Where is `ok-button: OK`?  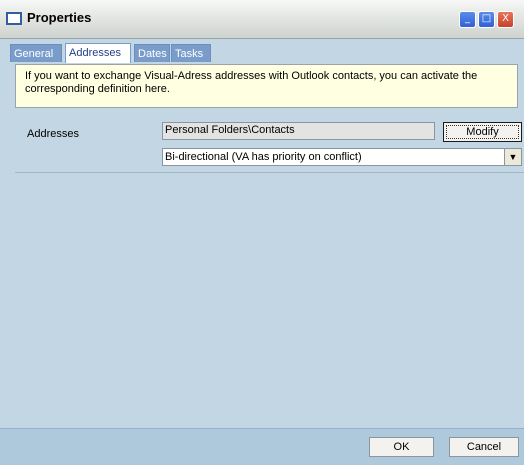 ok-button: OK is located at coordinates (401, 447).